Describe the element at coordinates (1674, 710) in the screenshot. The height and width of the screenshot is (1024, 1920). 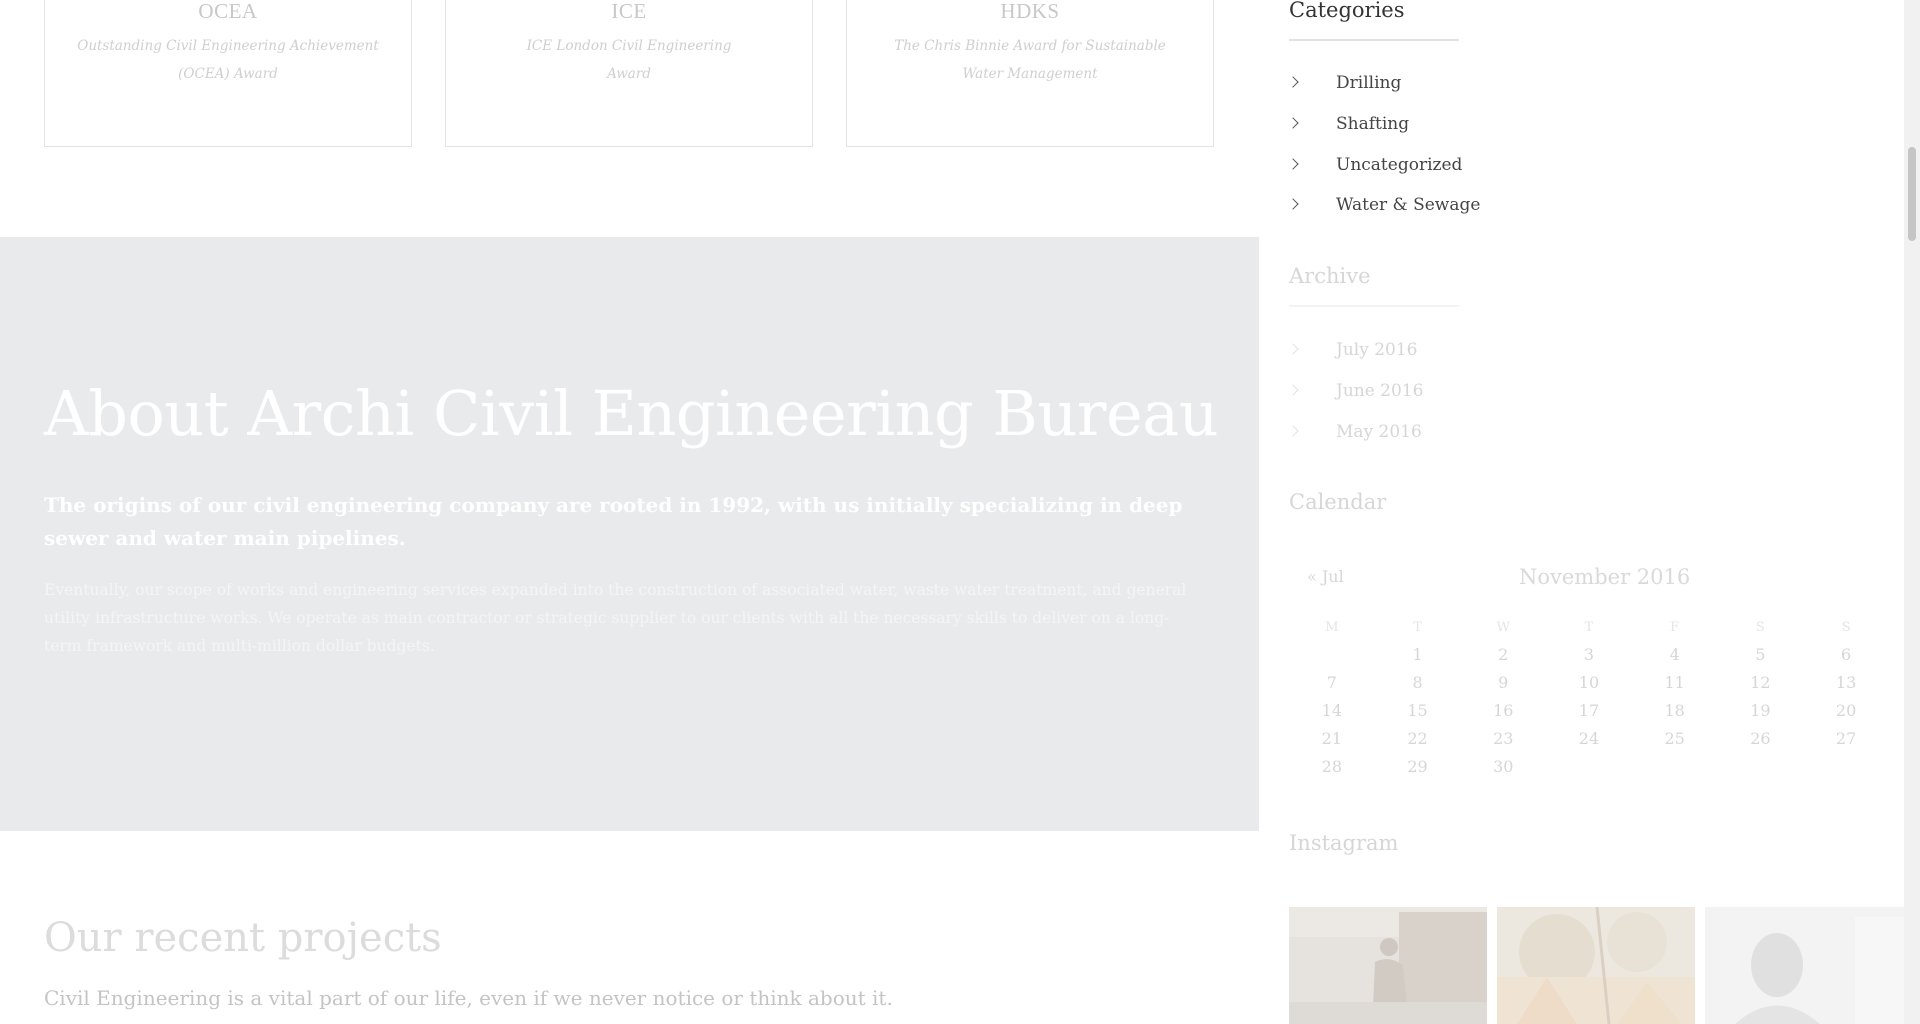
I see `calendar-day: 18` at that location.